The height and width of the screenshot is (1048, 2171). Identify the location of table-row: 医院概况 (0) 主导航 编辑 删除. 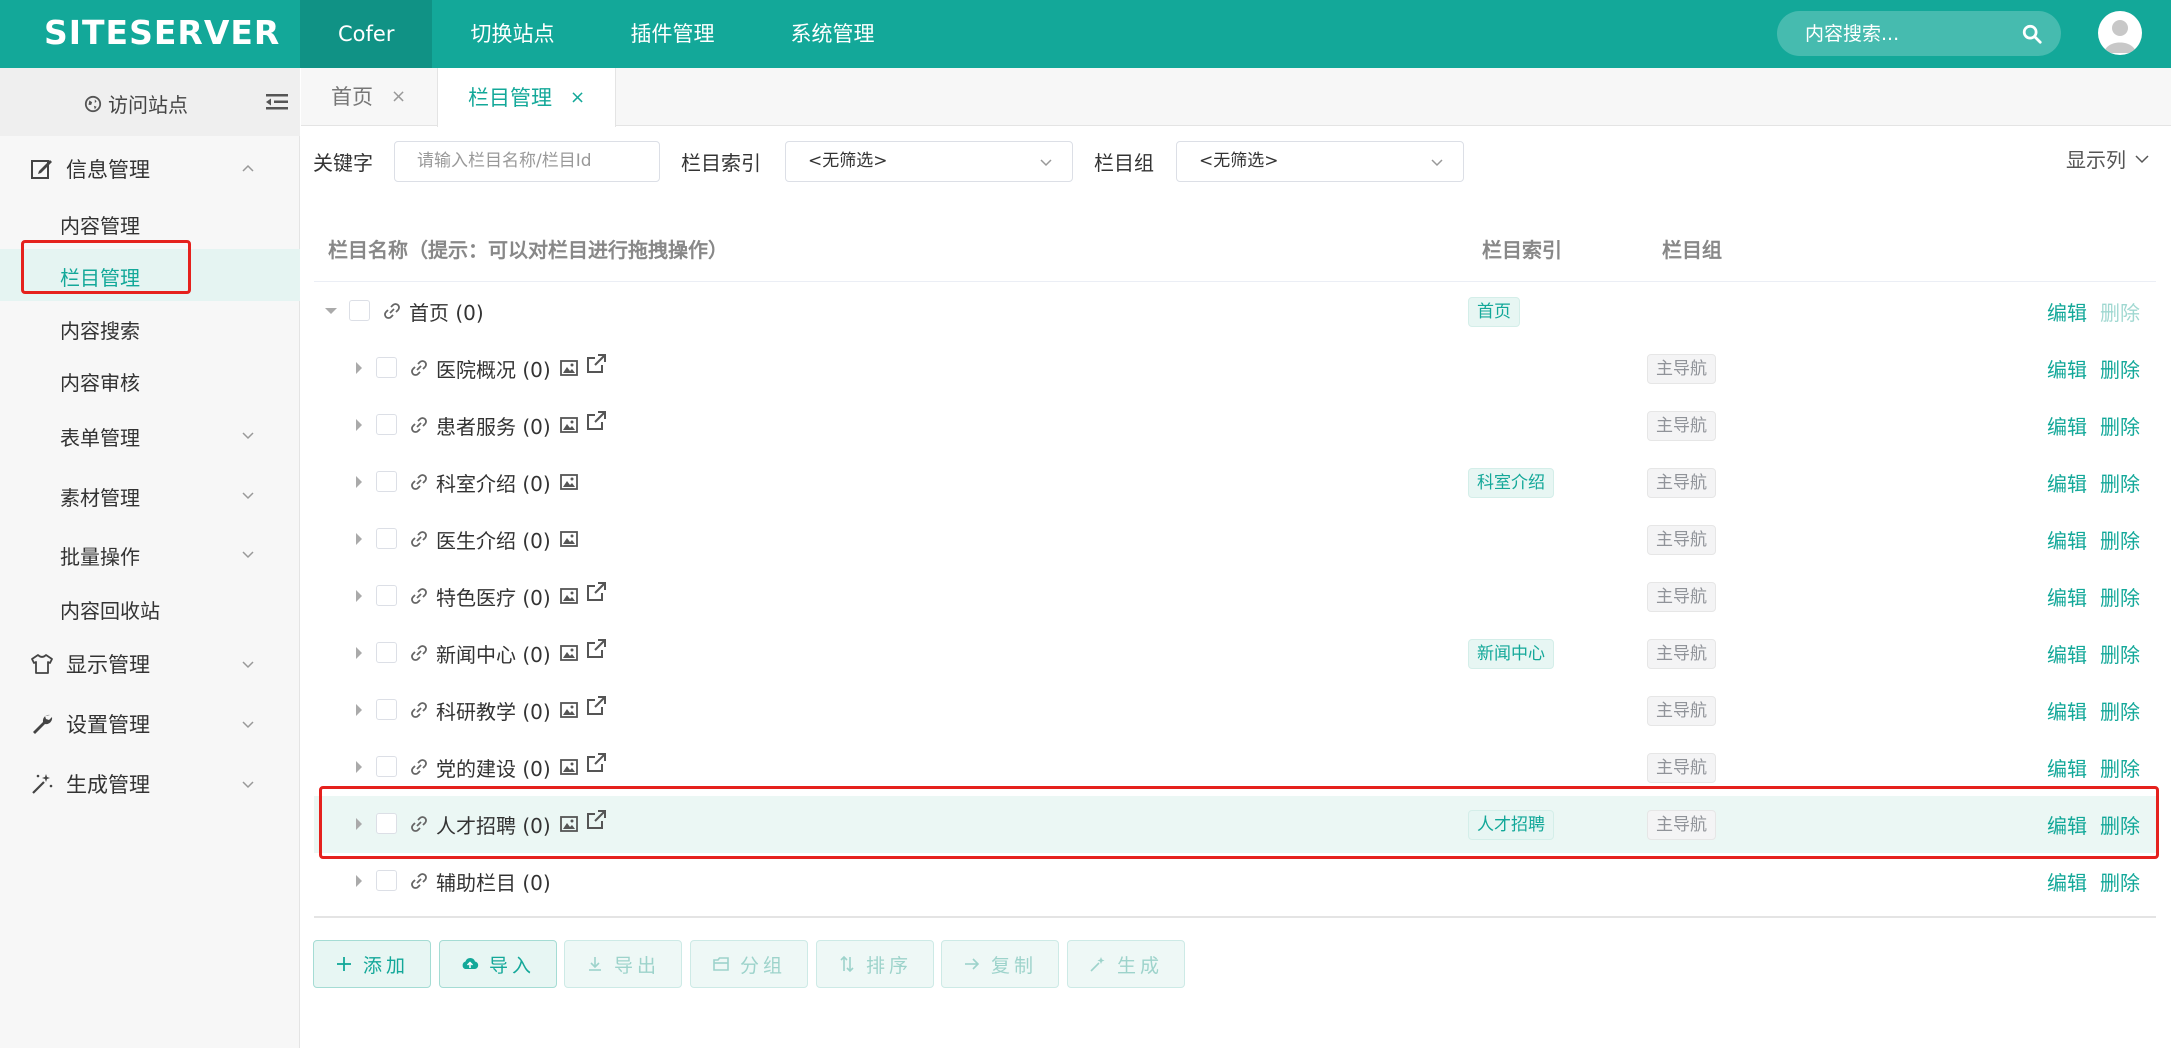
(1235, 368).